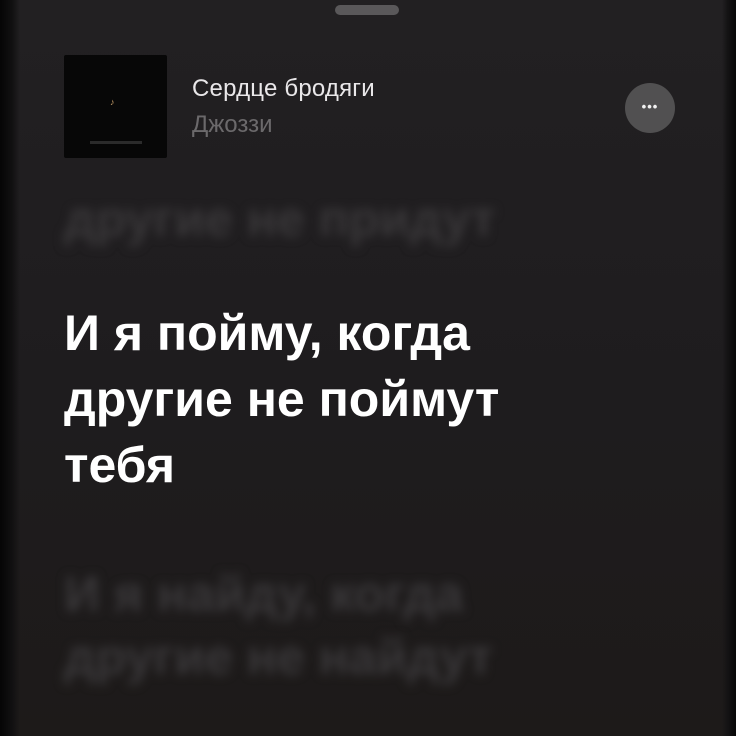 The height and width of the screenshot is (736, 736). What do you see at coordinates (115, 106) in the screenshot?
I see `album-cover: ♪` at bounding box center [115, 106].